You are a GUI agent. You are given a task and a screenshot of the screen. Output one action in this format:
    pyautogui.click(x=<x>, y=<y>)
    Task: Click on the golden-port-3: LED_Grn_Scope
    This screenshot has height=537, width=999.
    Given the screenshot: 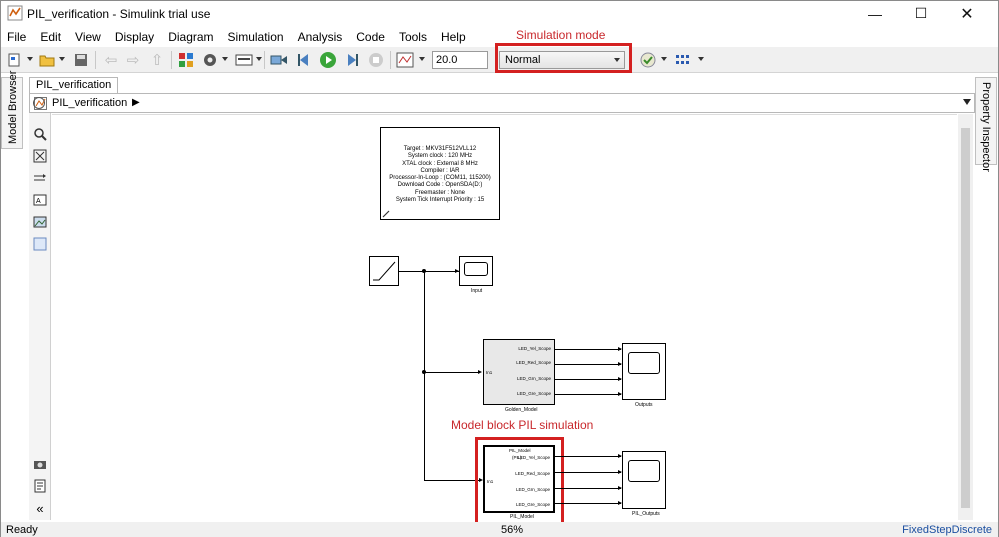 What is the action you would take?
    pyautogui.click(x=533, y=378)
    